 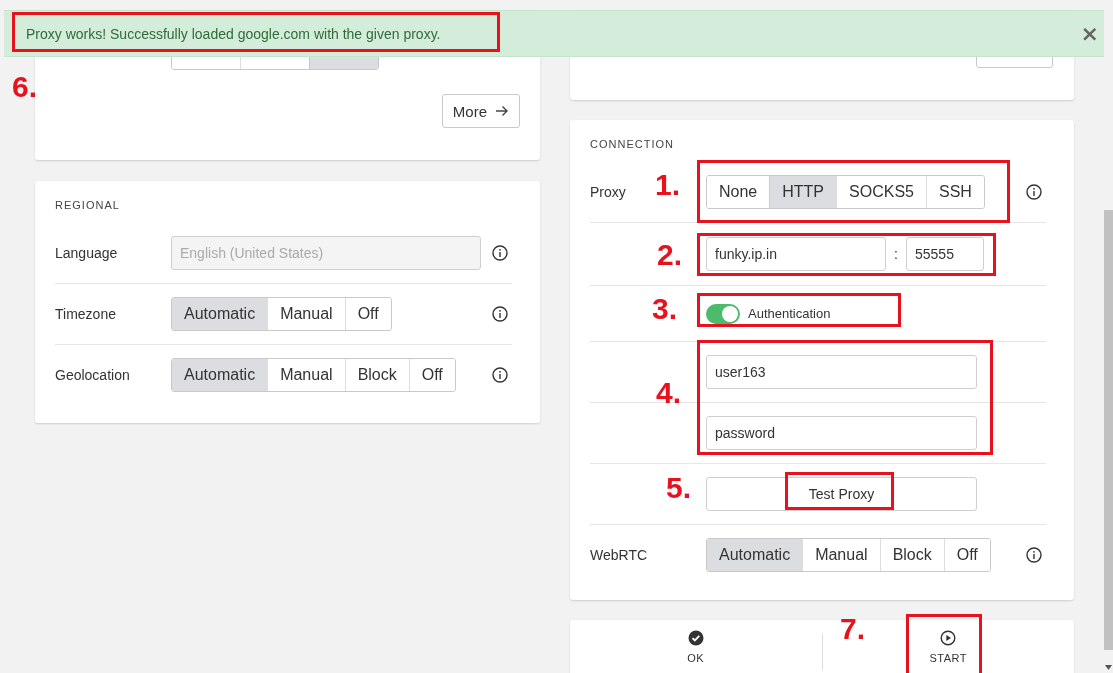 What do you see at coordinates (954, 192) in the screenshot?
I see `segment-option: SSH` at bounding box center [954, 192].